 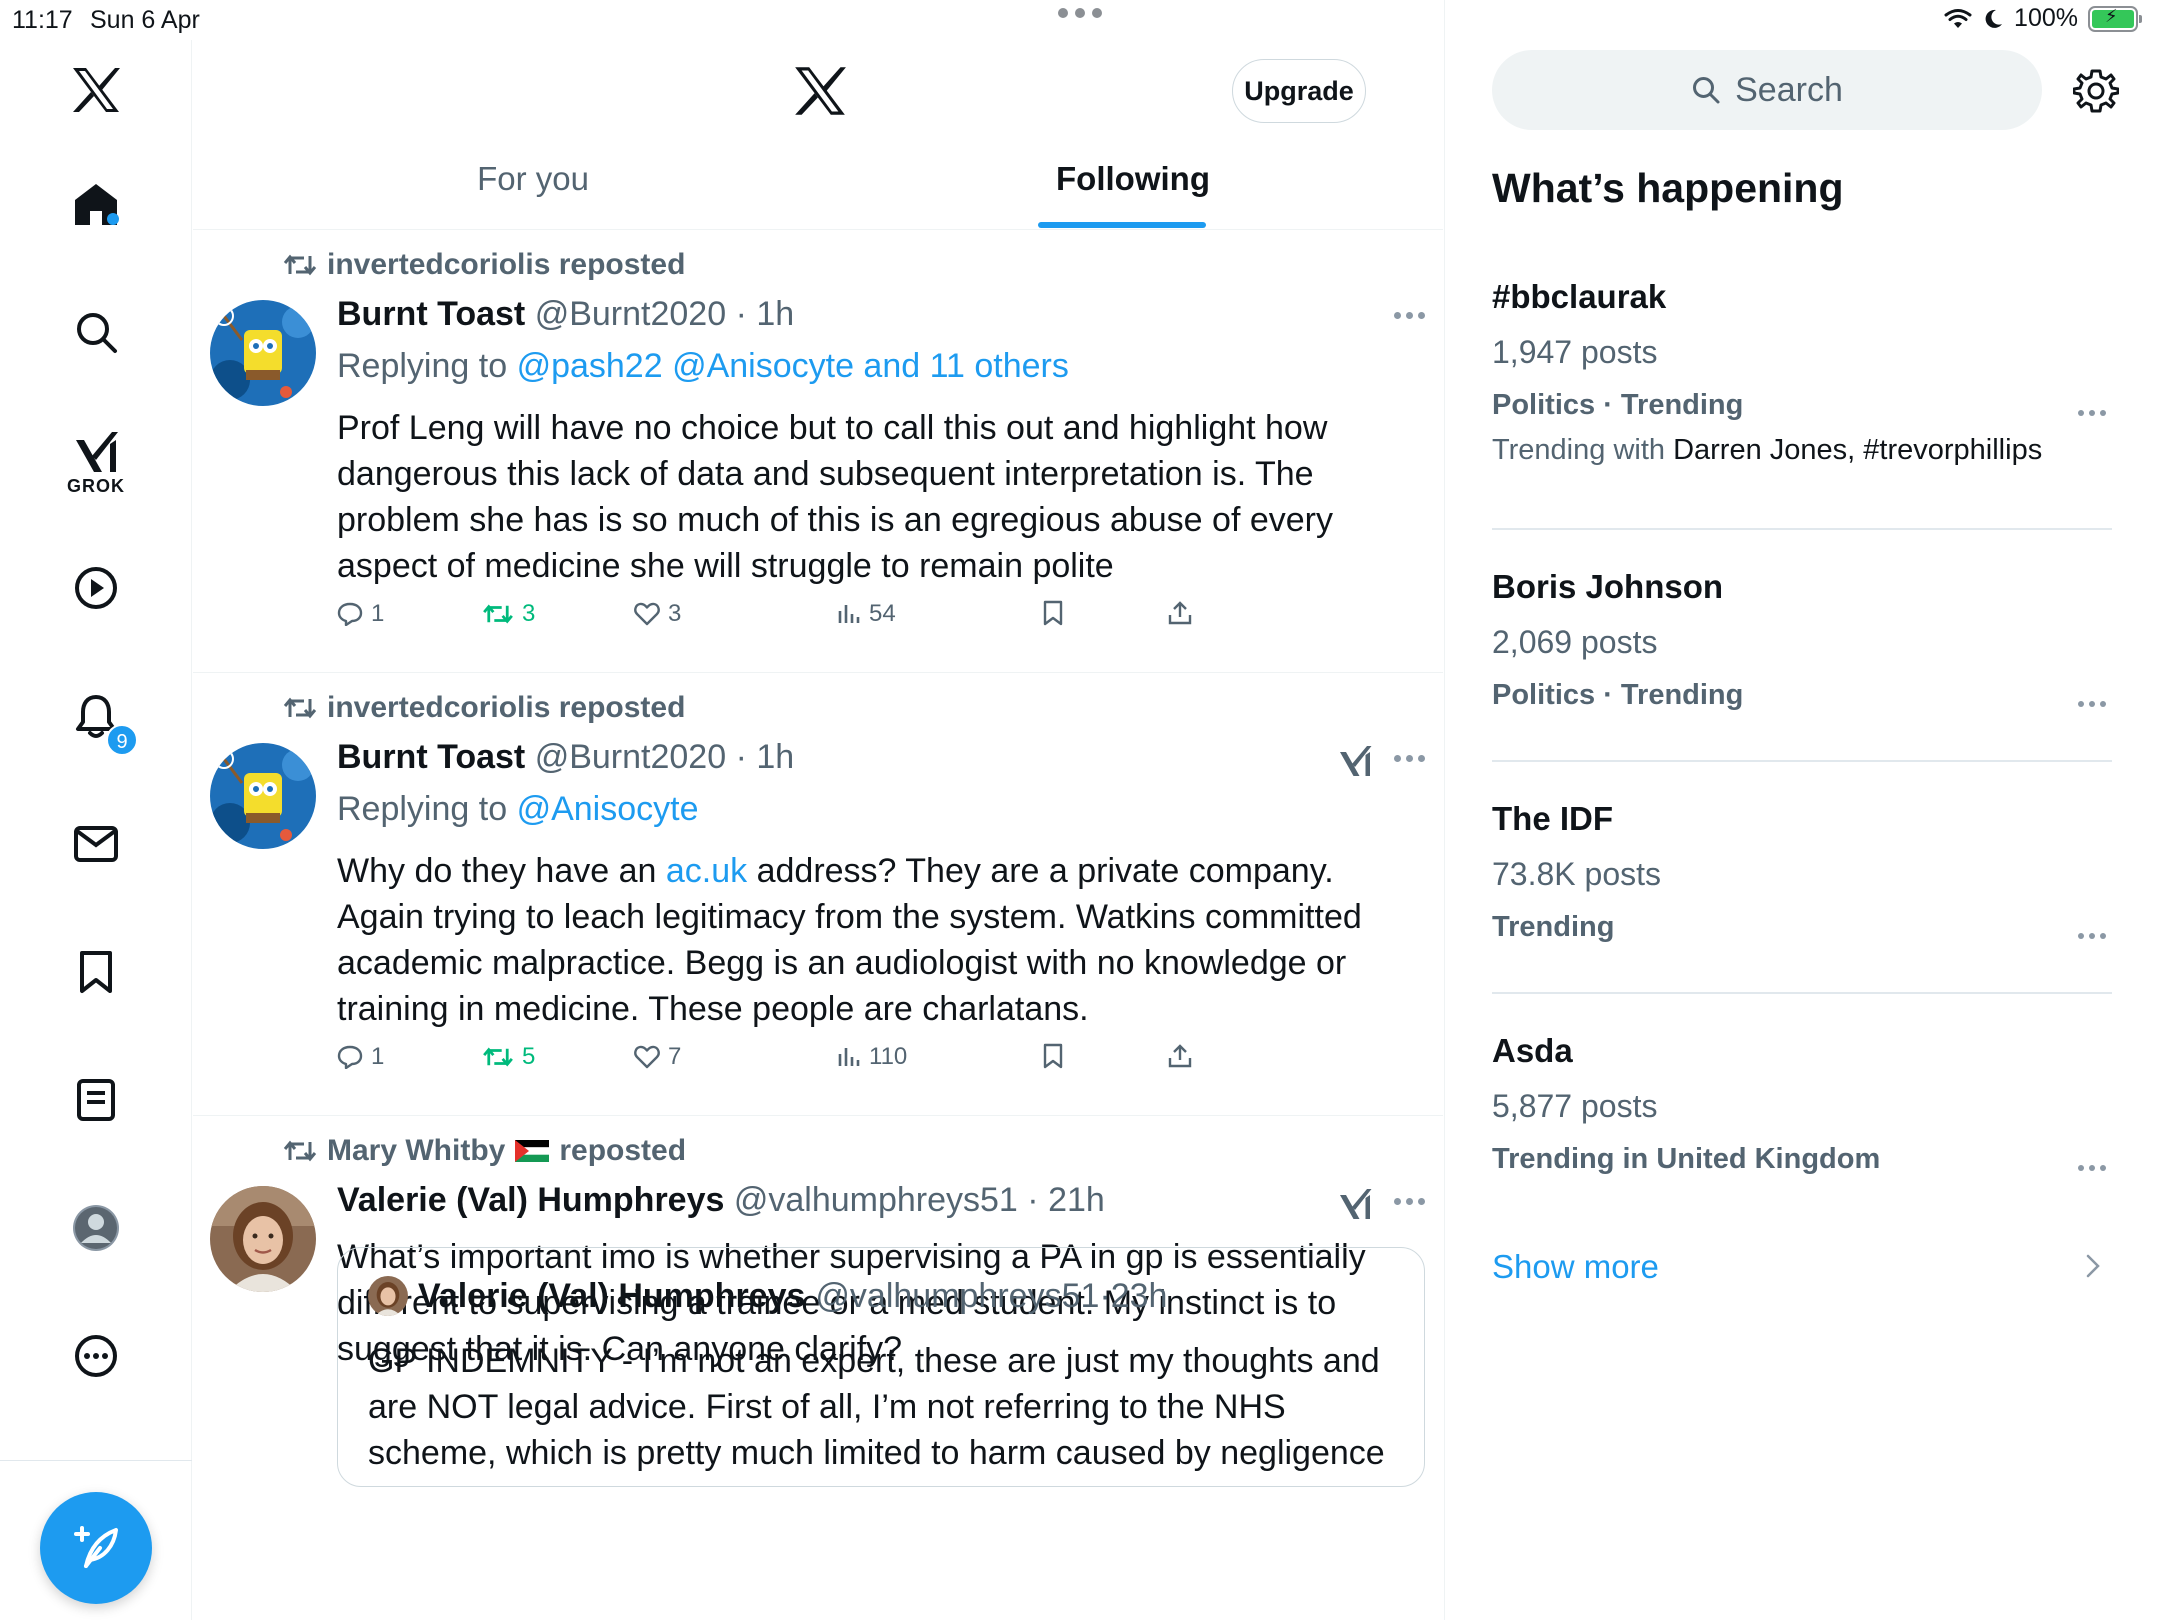 What do you see at coordinates (530, 1200) in the screenshot?
I see `author-name: Valerie (Val) Humphreys` at bounding box center [530, 1200].